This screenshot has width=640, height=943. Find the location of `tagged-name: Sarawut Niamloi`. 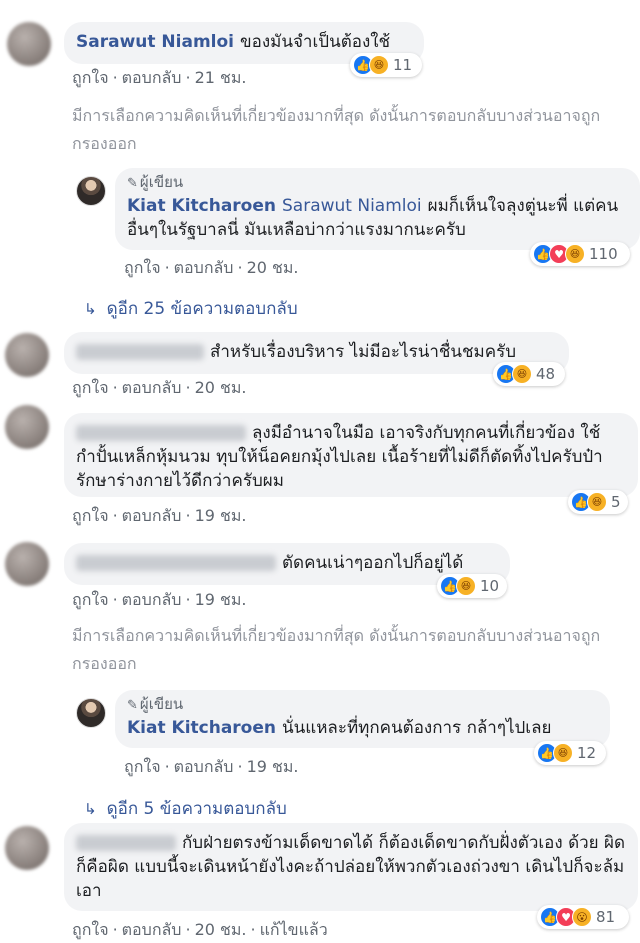

tagged-name: Sarawut Niamloi is located at coordinates (352, 206).